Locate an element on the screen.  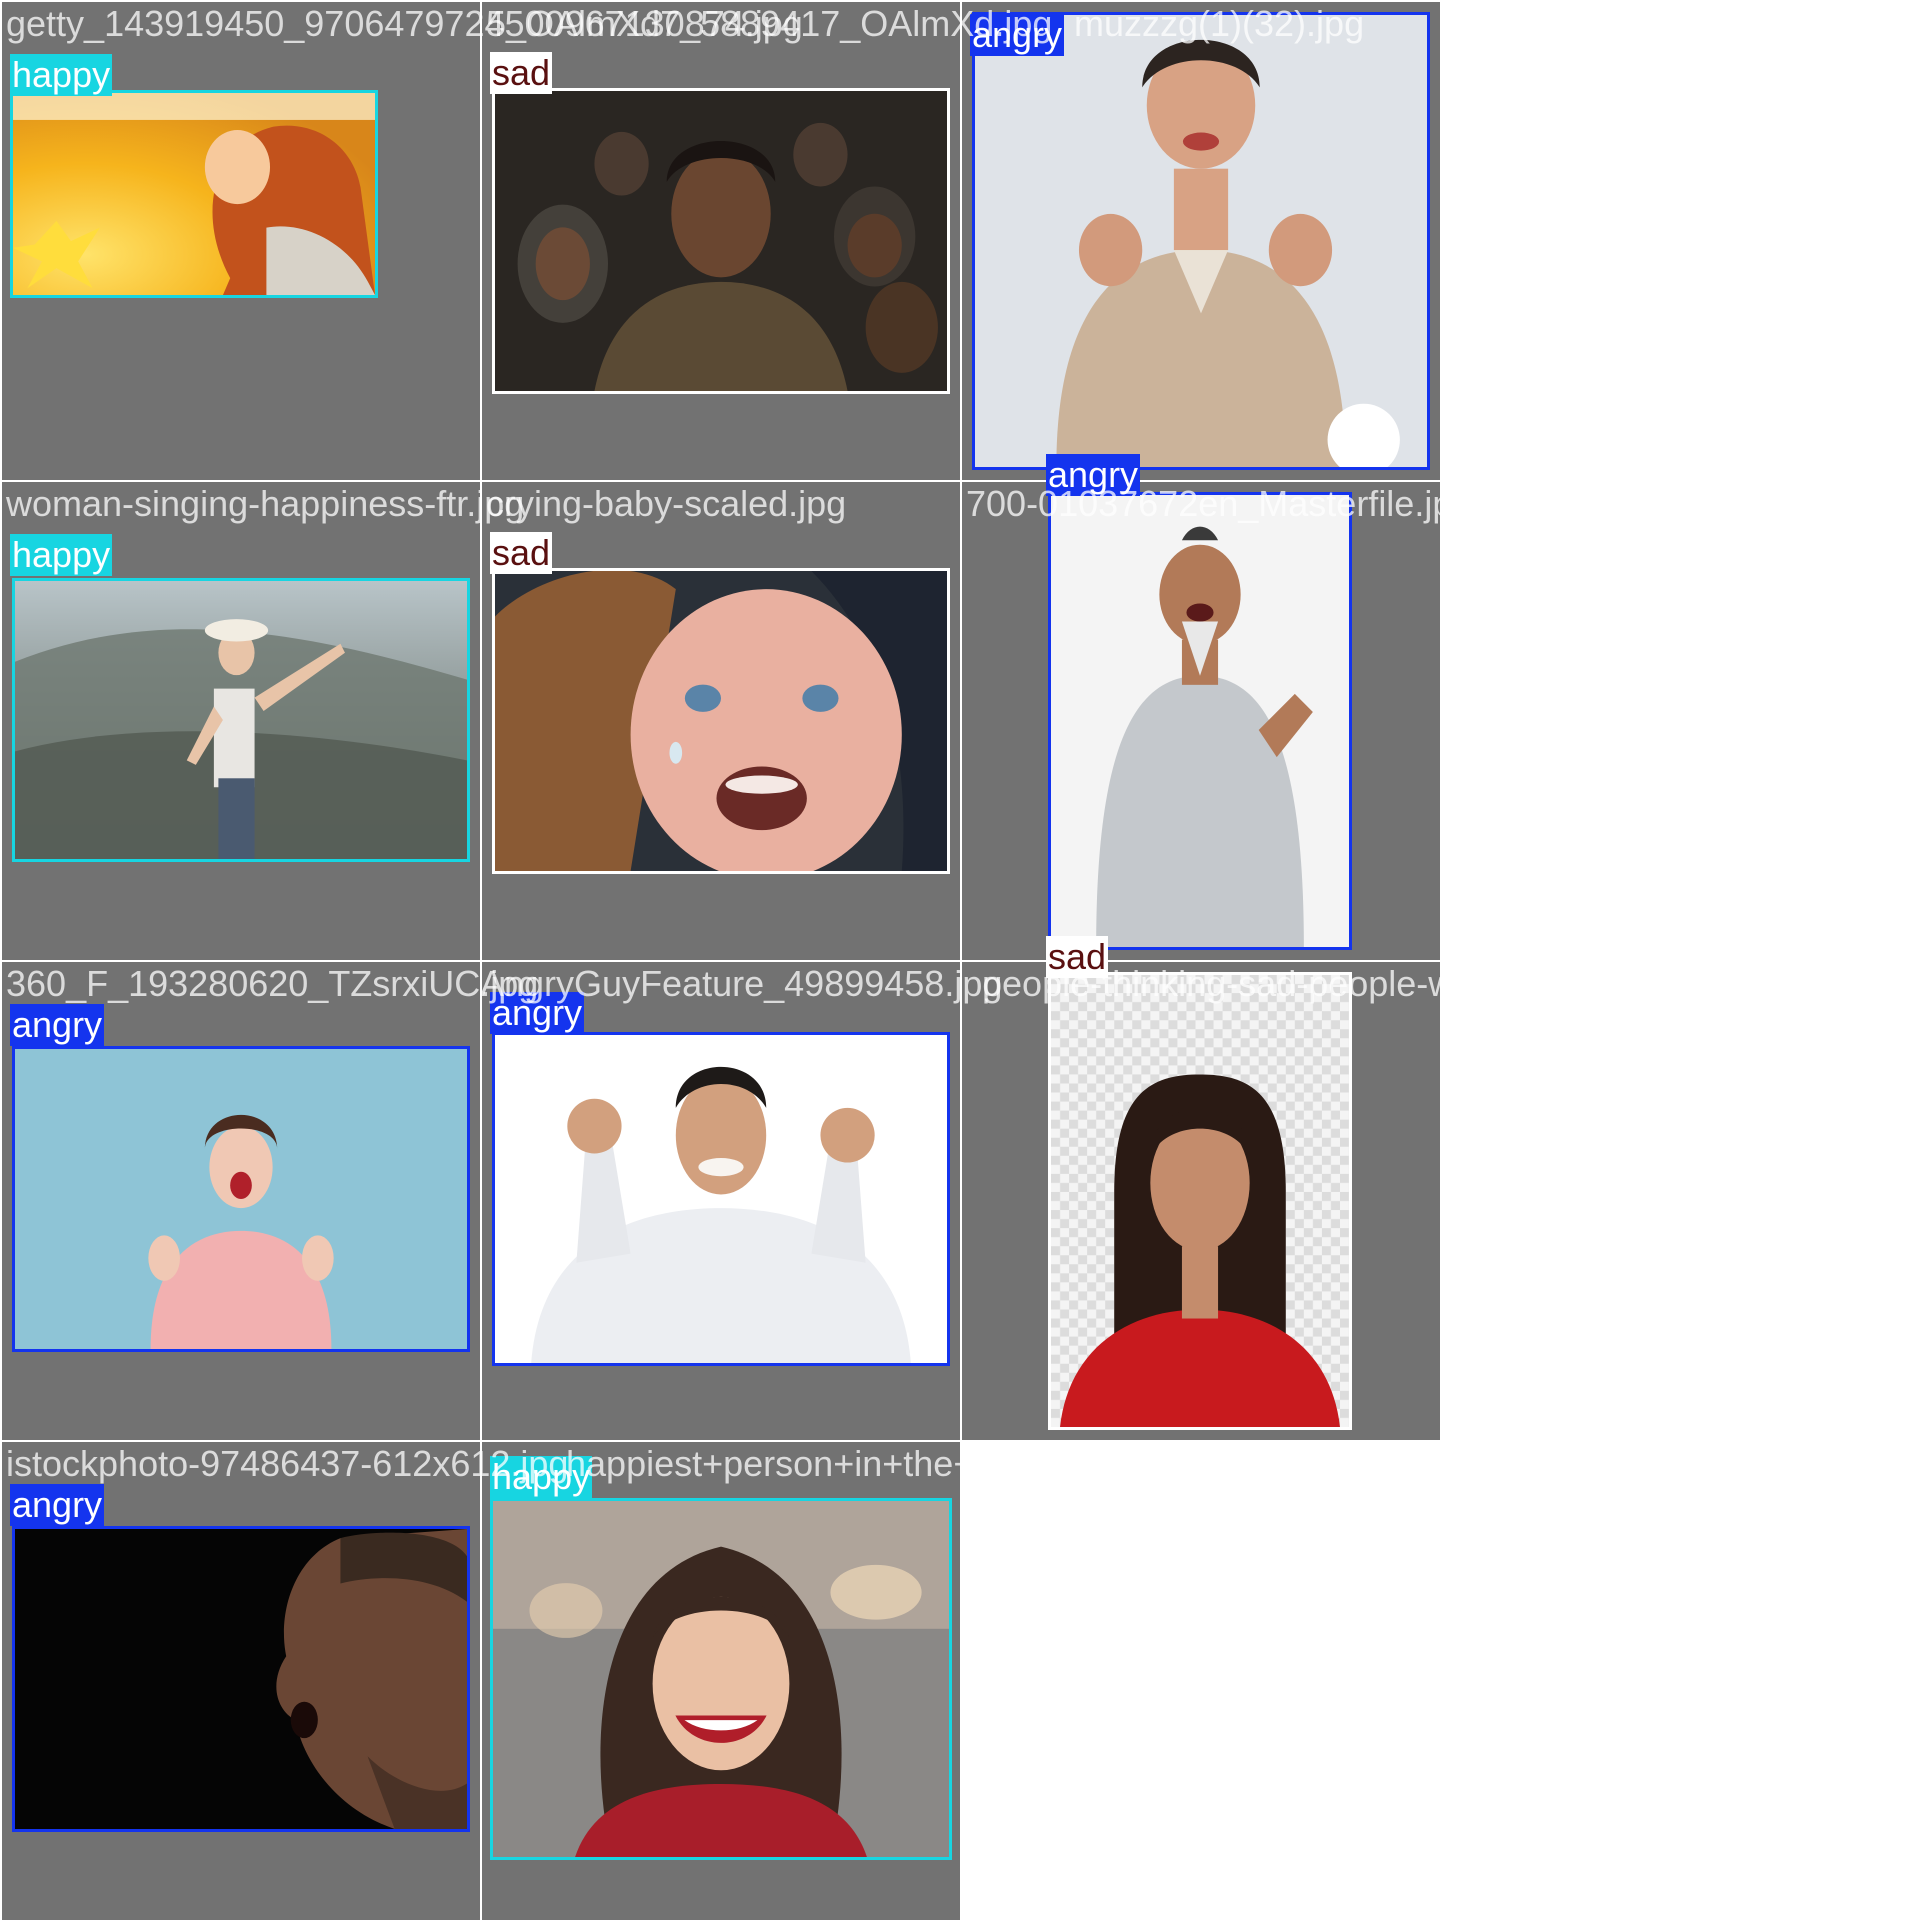
grid-tile-10: angry istockphoto-97486437-612x612.jpg is located at coordinates (285, 1681).